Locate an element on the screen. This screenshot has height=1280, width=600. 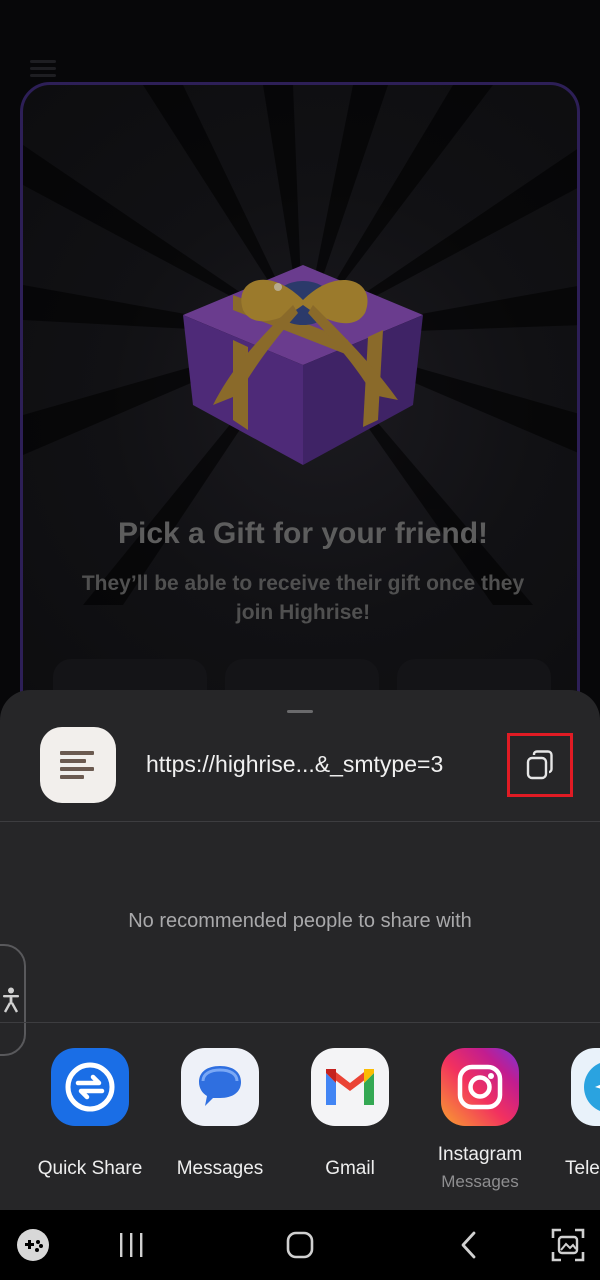
system-navigation-bar is located at coordinates (300, 1245).